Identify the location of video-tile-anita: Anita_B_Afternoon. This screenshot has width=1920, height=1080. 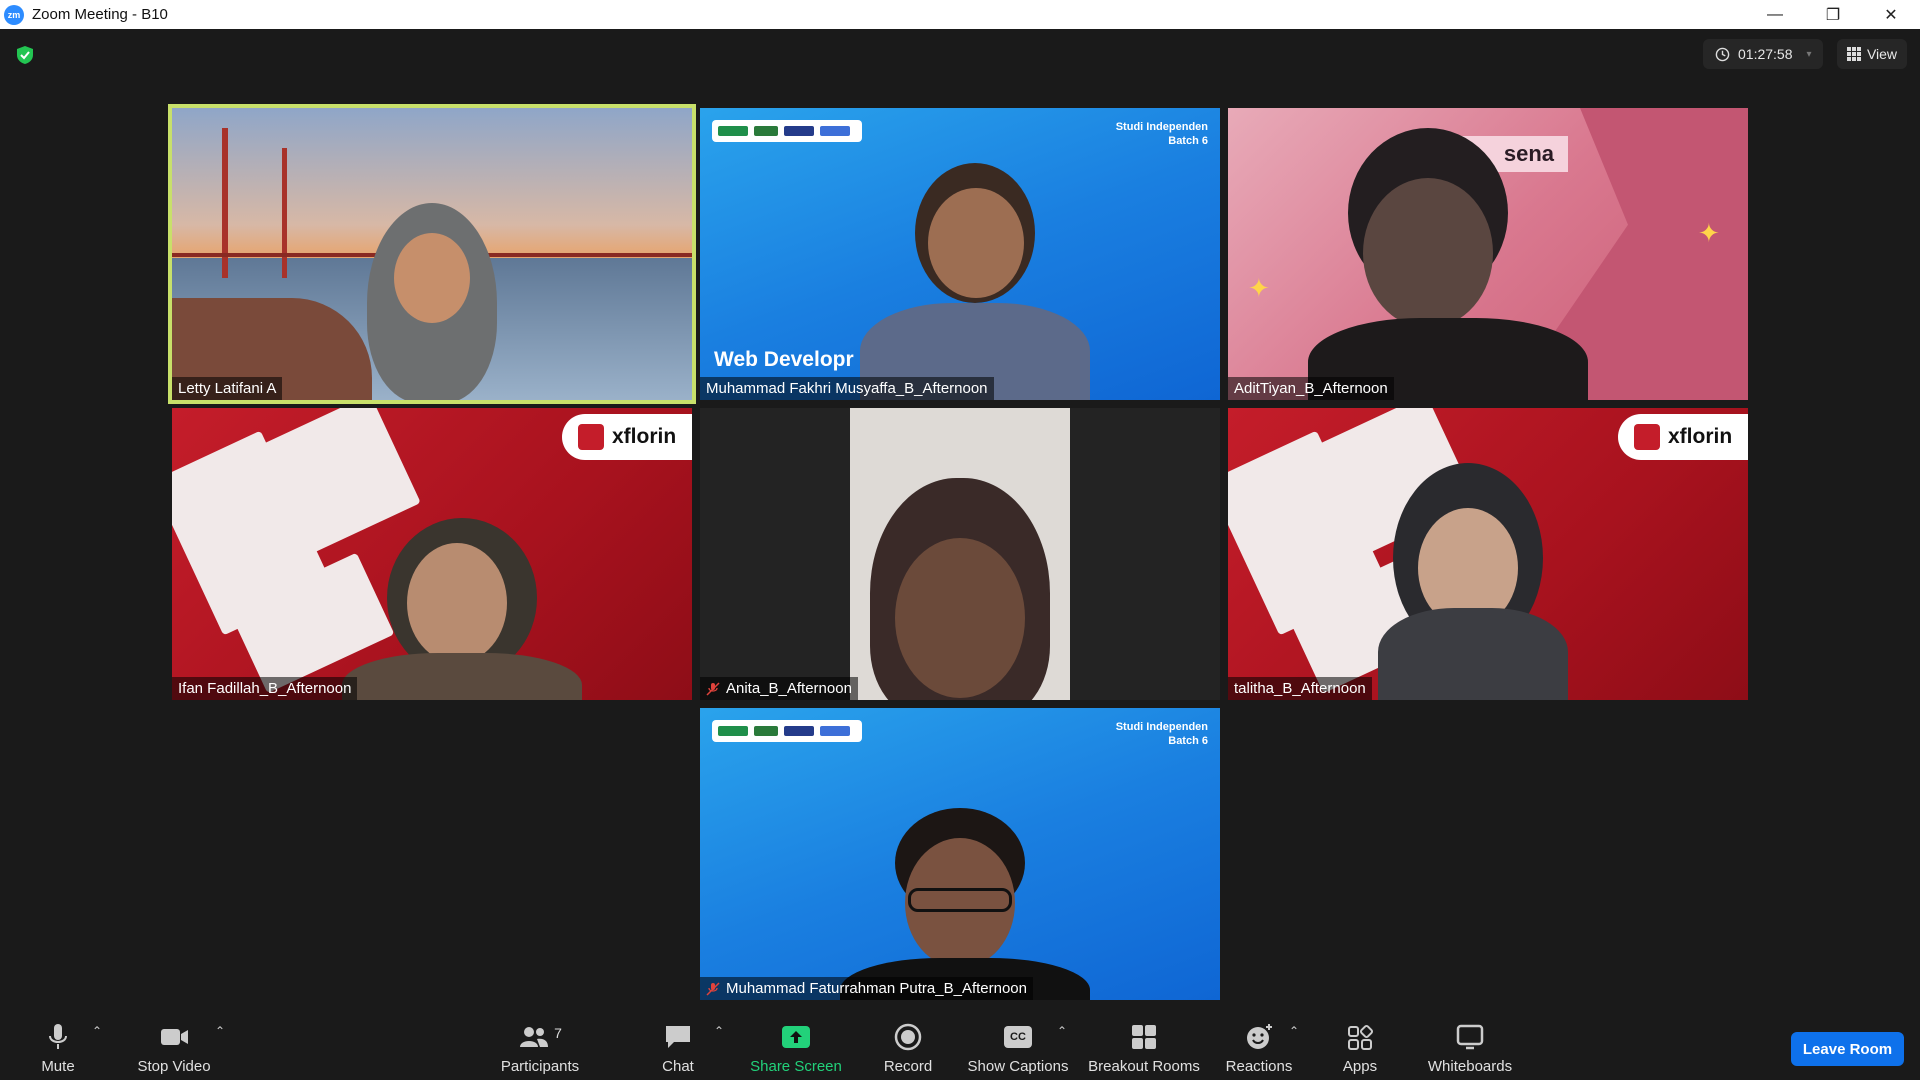
(960, 554).